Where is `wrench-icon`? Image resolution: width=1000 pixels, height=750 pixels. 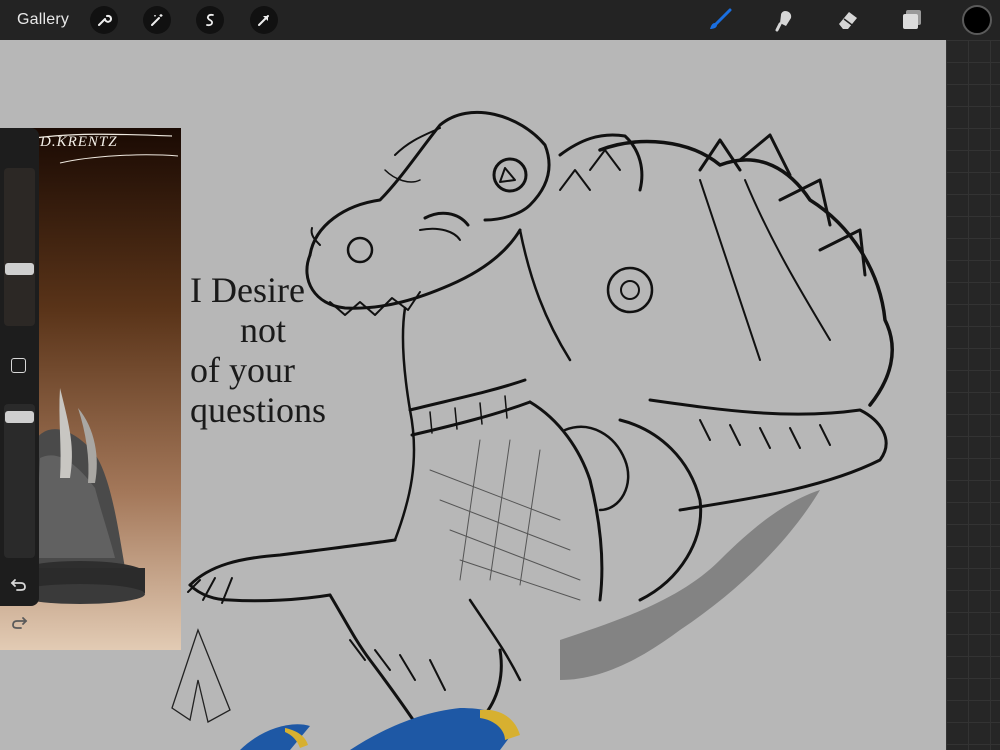 wrench-icon is located at coordinates (105, 20).